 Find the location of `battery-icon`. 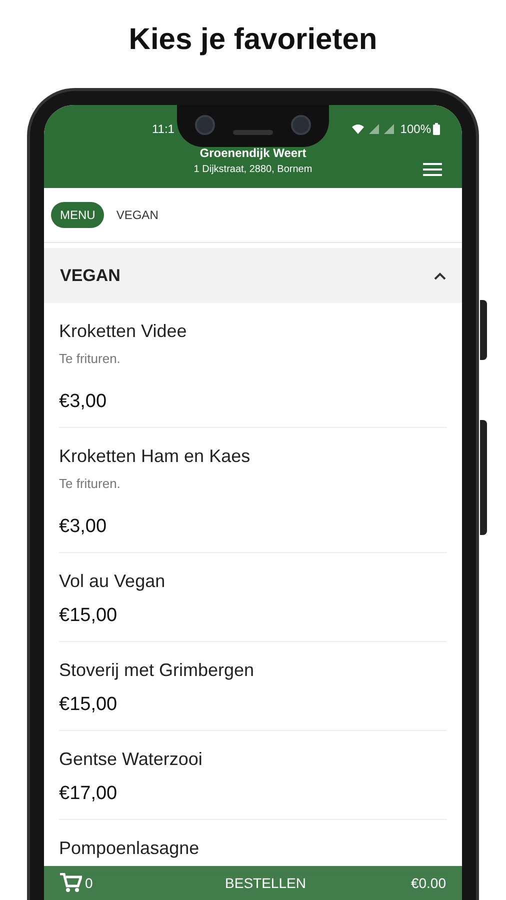

battery-icon is located at coordinates (436, 129).